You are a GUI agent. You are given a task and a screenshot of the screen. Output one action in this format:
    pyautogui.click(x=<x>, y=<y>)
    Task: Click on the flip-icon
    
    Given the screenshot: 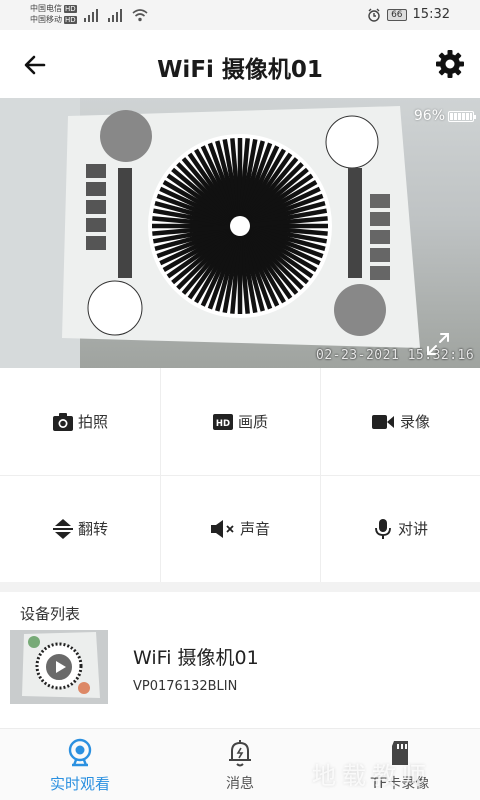 What is the action you would take?
    pyautogui.click(x=62, y=528)
    